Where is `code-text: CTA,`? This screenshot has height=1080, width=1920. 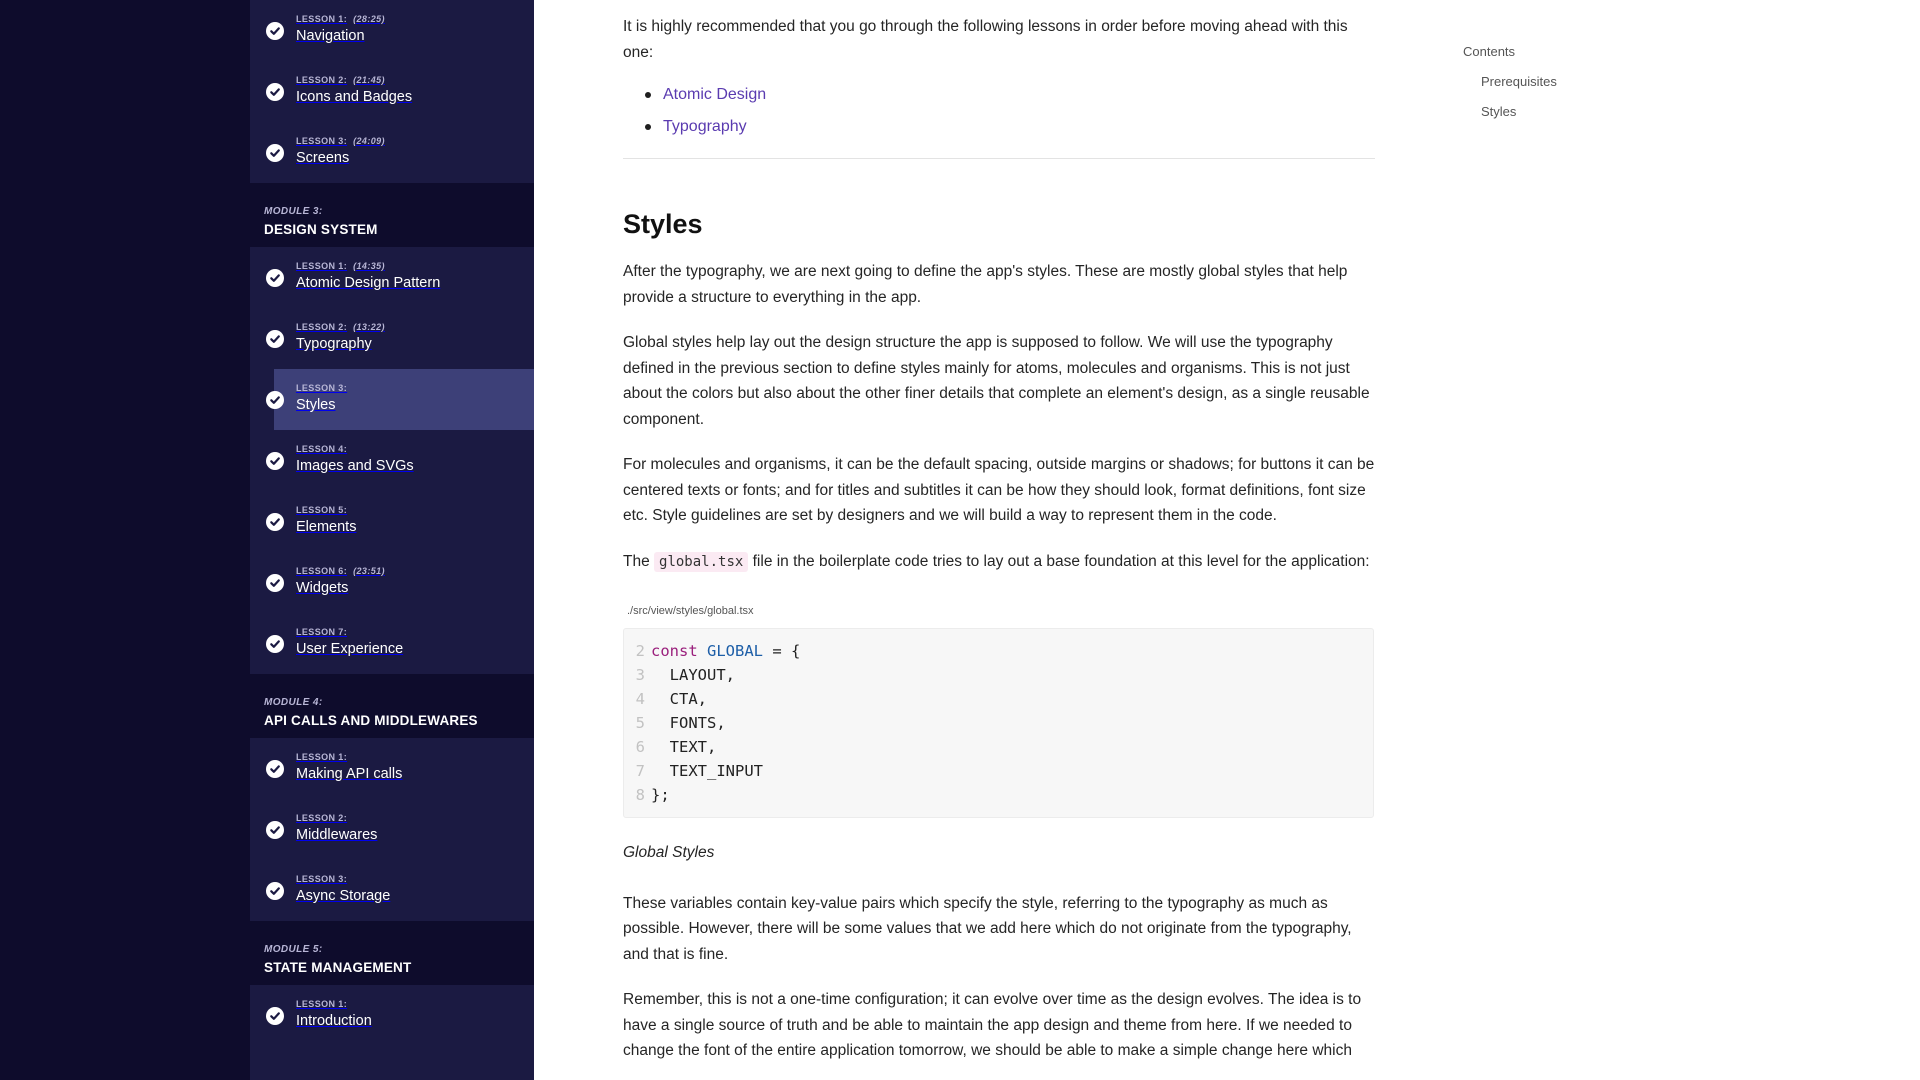
code-text: CTA, is located at coordinates (679, 699).